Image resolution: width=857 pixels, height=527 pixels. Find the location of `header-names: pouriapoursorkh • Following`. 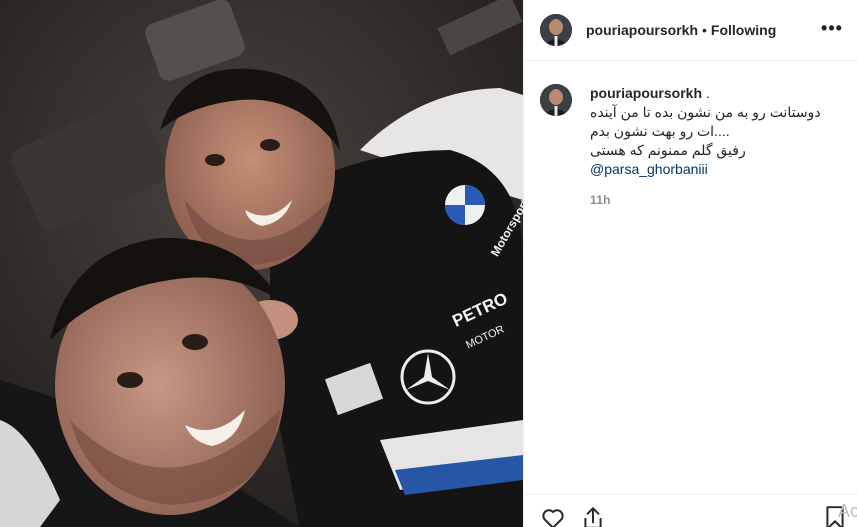

header-names: pouriapoursorkh • Following is located at coordinates (681, 30).